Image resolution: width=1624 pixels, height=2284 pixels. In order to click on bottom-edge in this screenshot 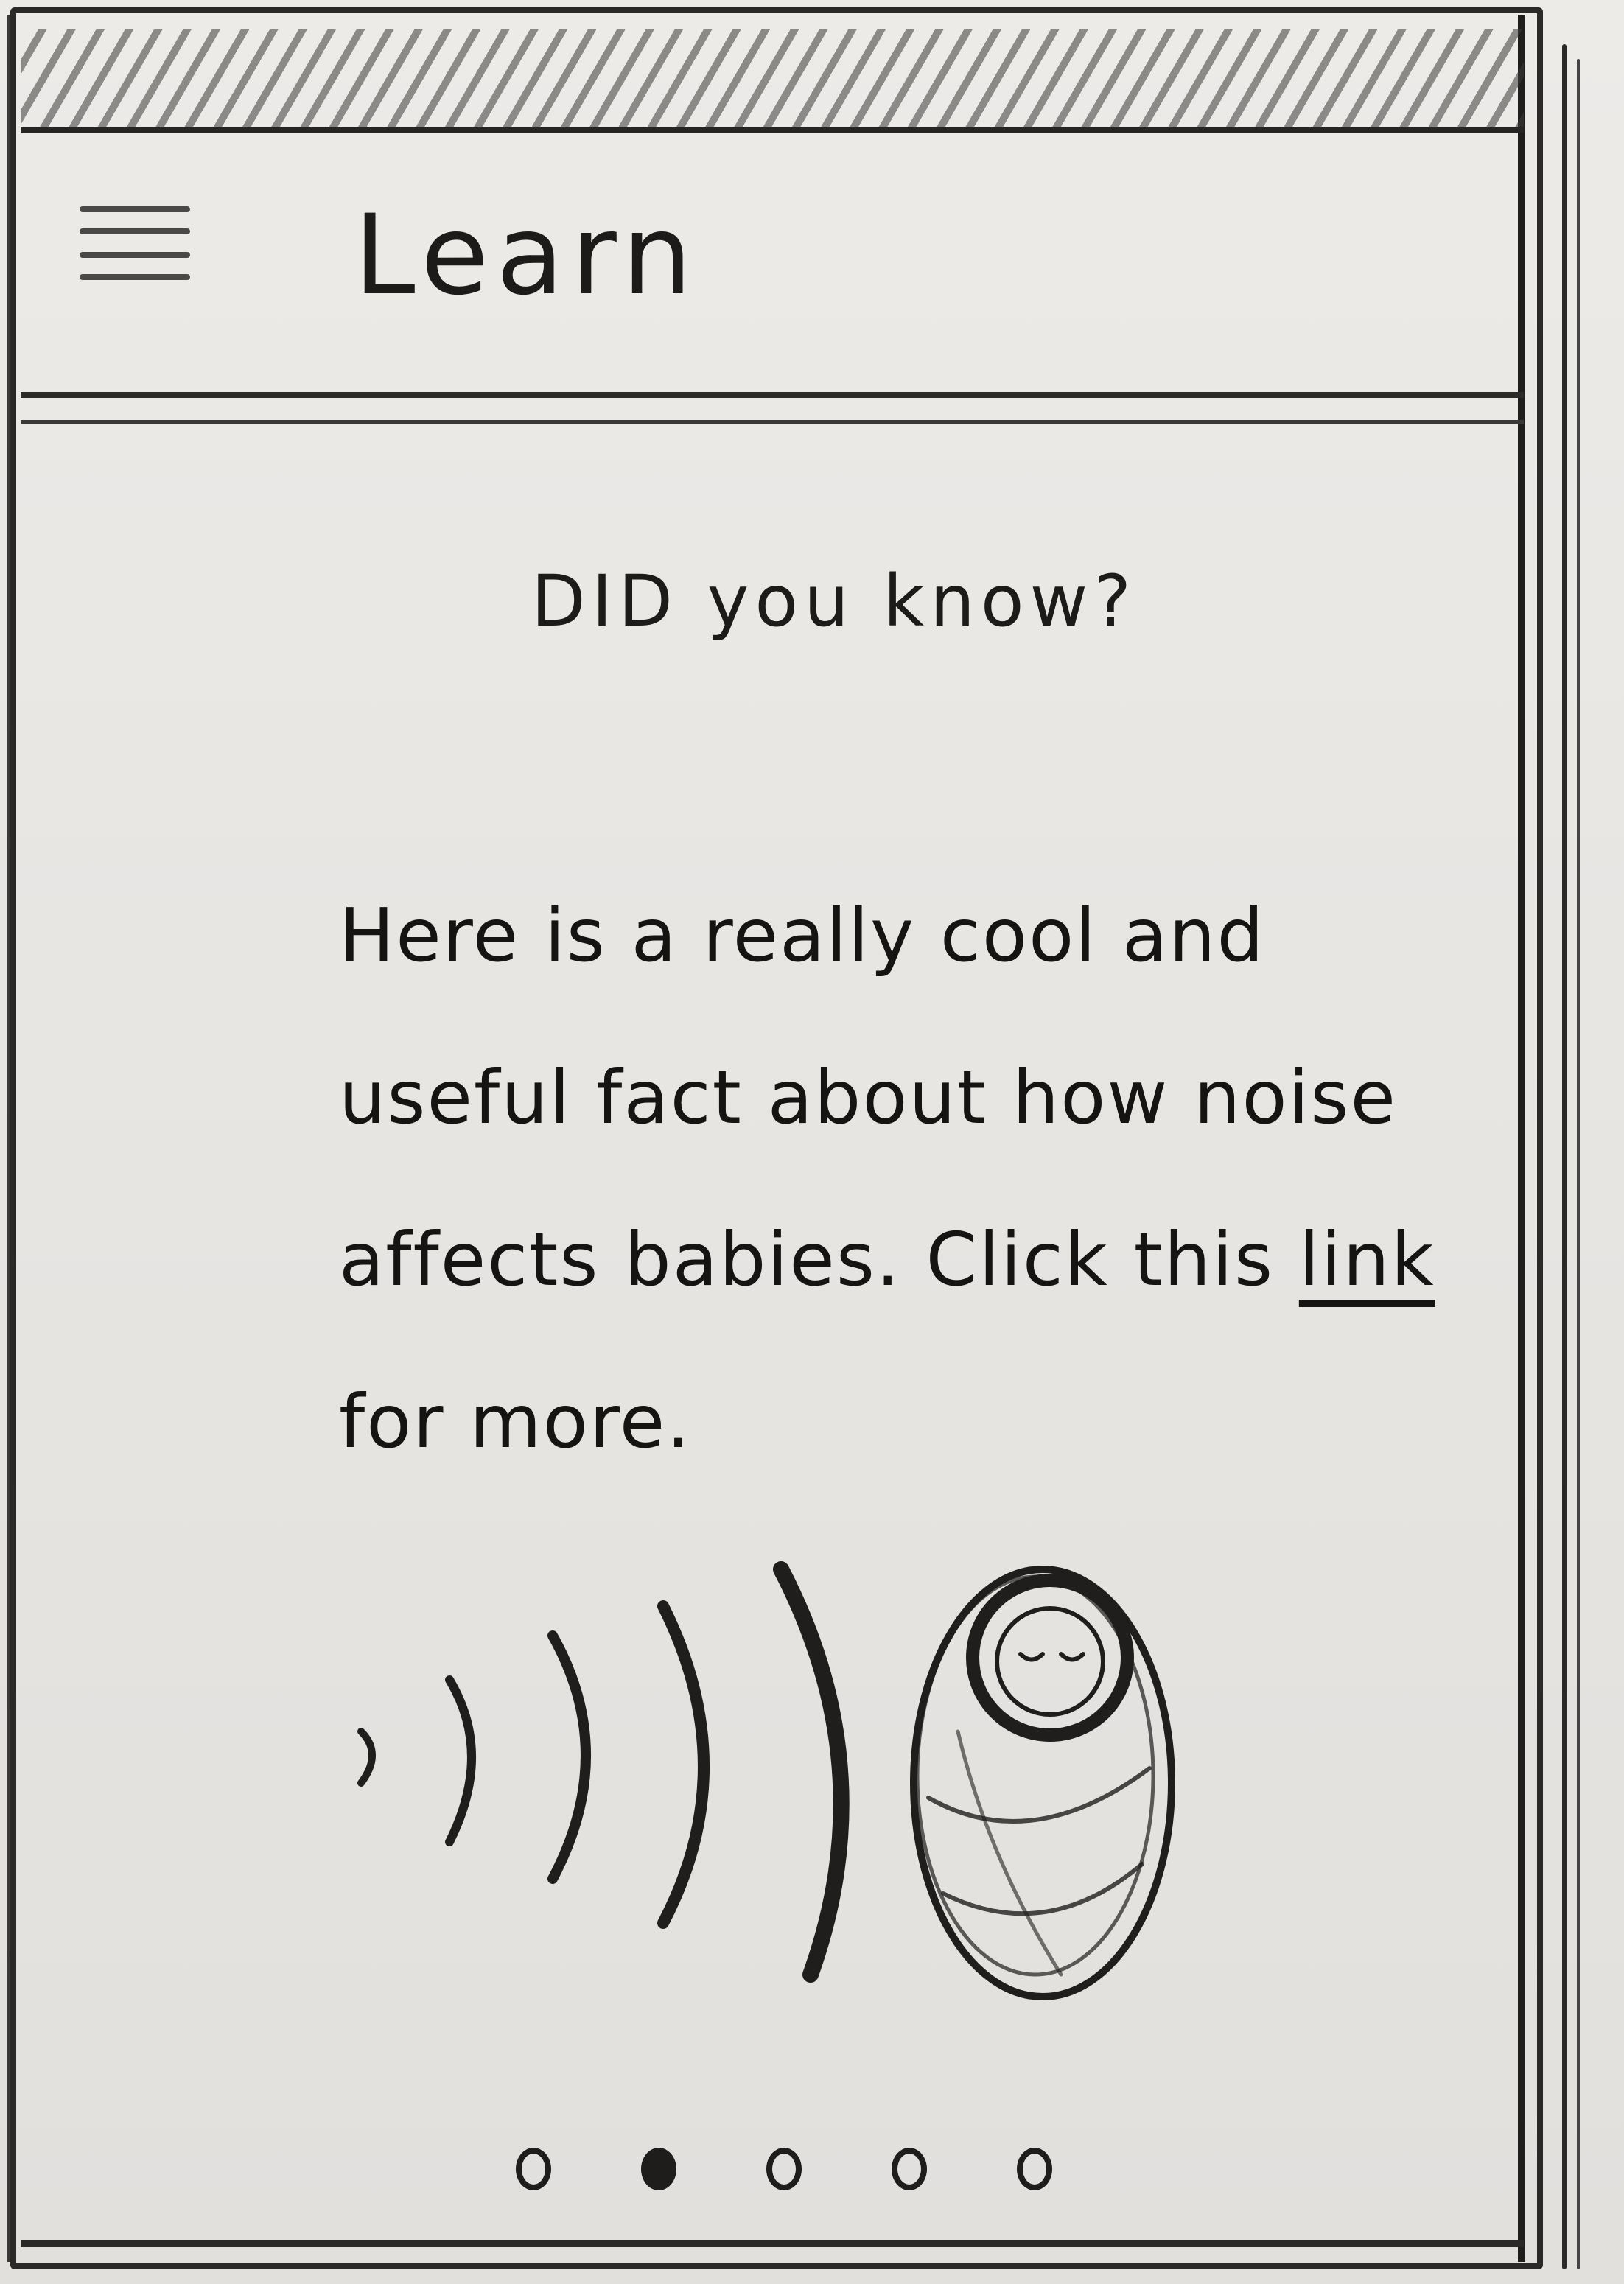, I will do `click(772, 2243)`.